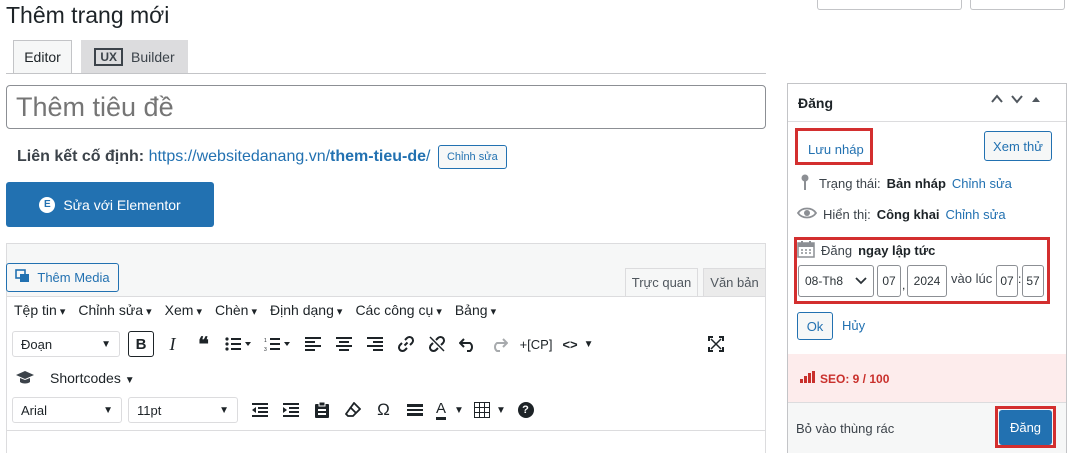  I want to click on elementor-label: Sửa với Elementor, so click(122, 204).